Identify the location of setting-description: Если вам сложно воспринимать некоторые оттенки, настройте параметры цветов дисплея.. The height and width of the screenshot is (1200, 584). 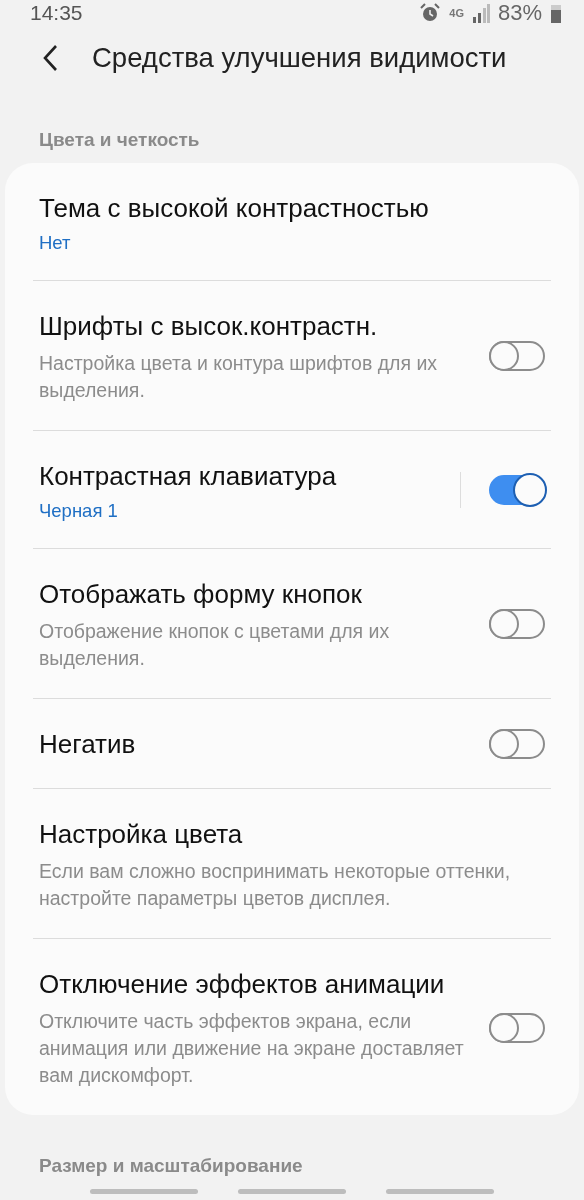
(275, 885).